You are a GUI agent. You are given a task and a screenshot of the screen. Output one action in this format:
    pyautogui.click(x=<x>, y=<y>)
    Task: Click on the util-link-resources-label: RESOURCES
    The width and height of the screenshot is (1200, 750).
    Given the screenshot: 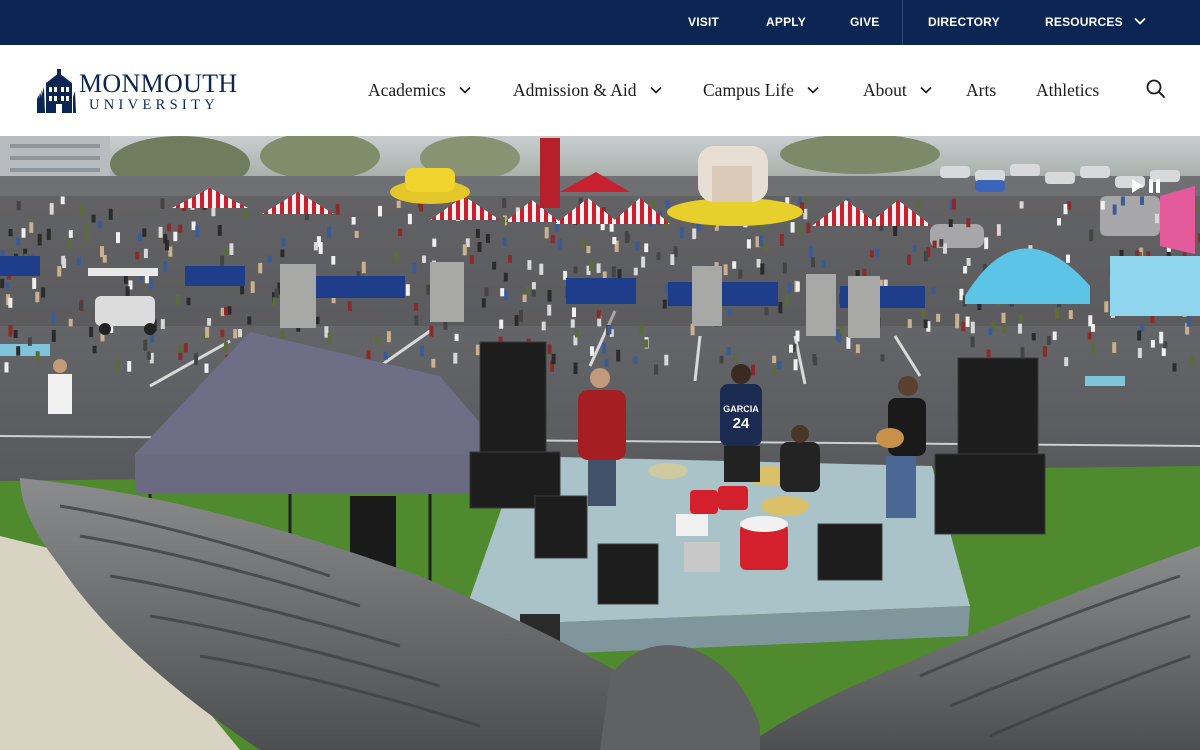 What is the action you would take?
    pyautogui.click(x=1084, y=22)
    